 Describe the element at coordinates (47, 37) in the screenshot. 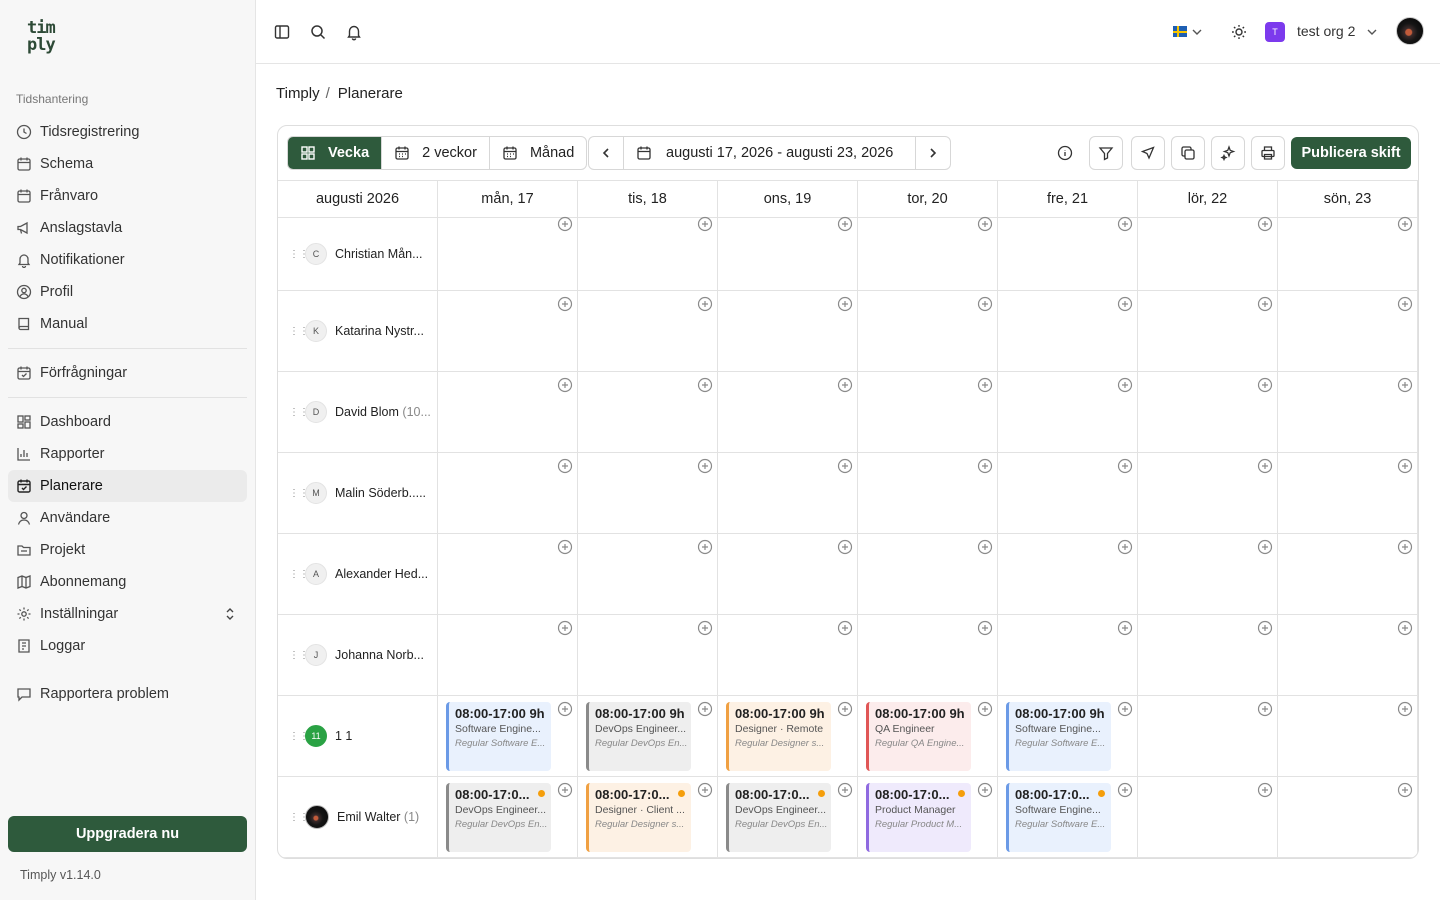

I see `timply-logo: tim ply` at that location.